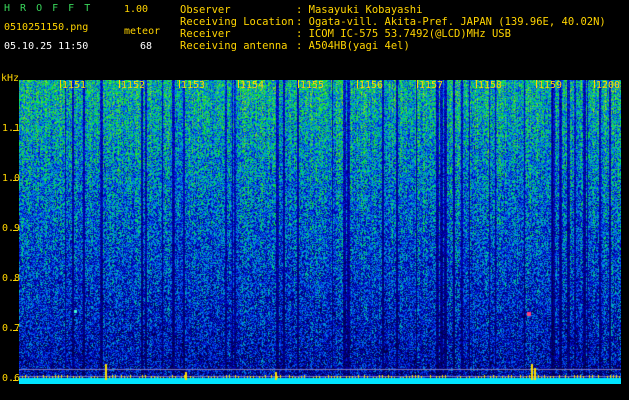 Image resolution: width=629 pixels, height=400 pixels. I want to click on y-tick-label: 0.7, so click(11, 328).